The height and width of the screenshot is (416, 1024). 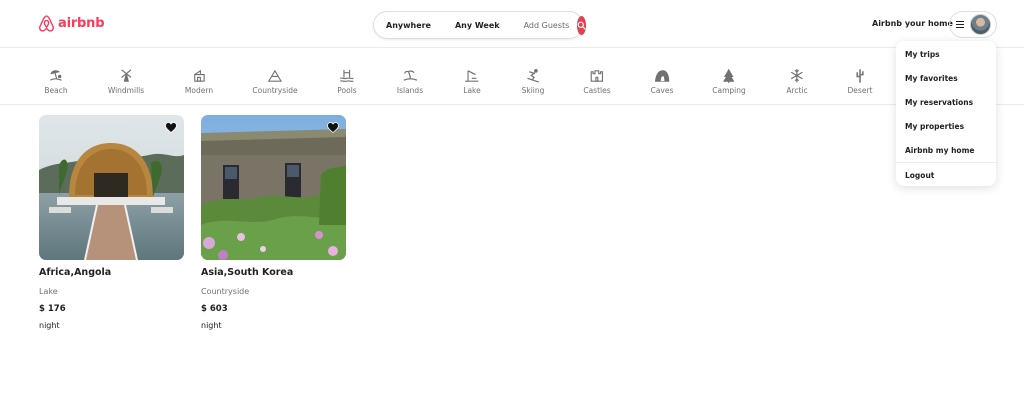 I want to click on cactus-icon, so click(x=860, y=76).